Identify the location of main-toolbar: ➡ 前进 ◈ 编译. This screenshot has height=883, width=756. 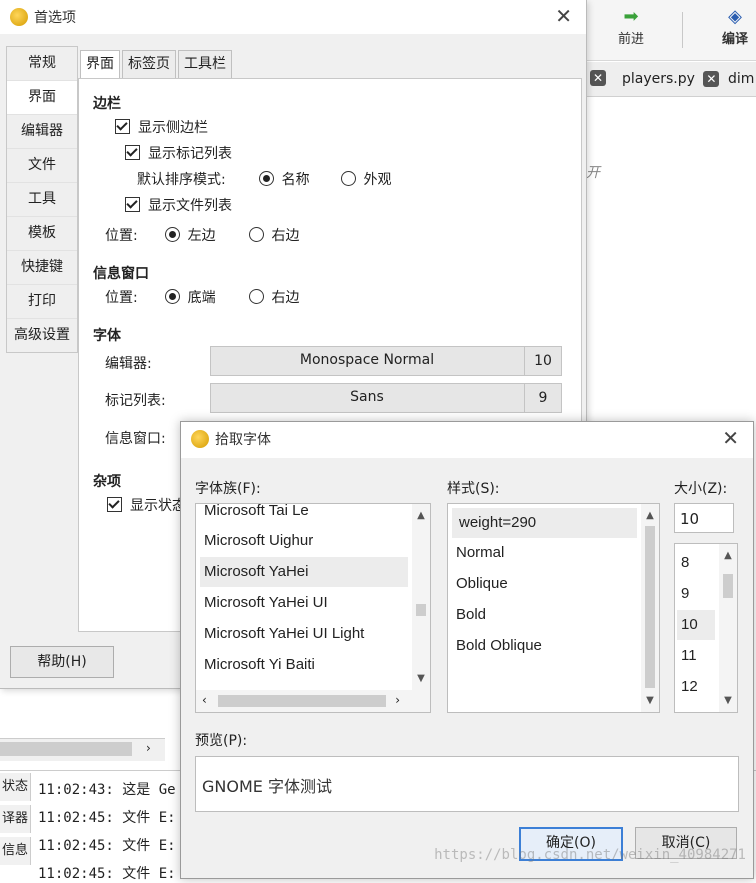
(671, 30).